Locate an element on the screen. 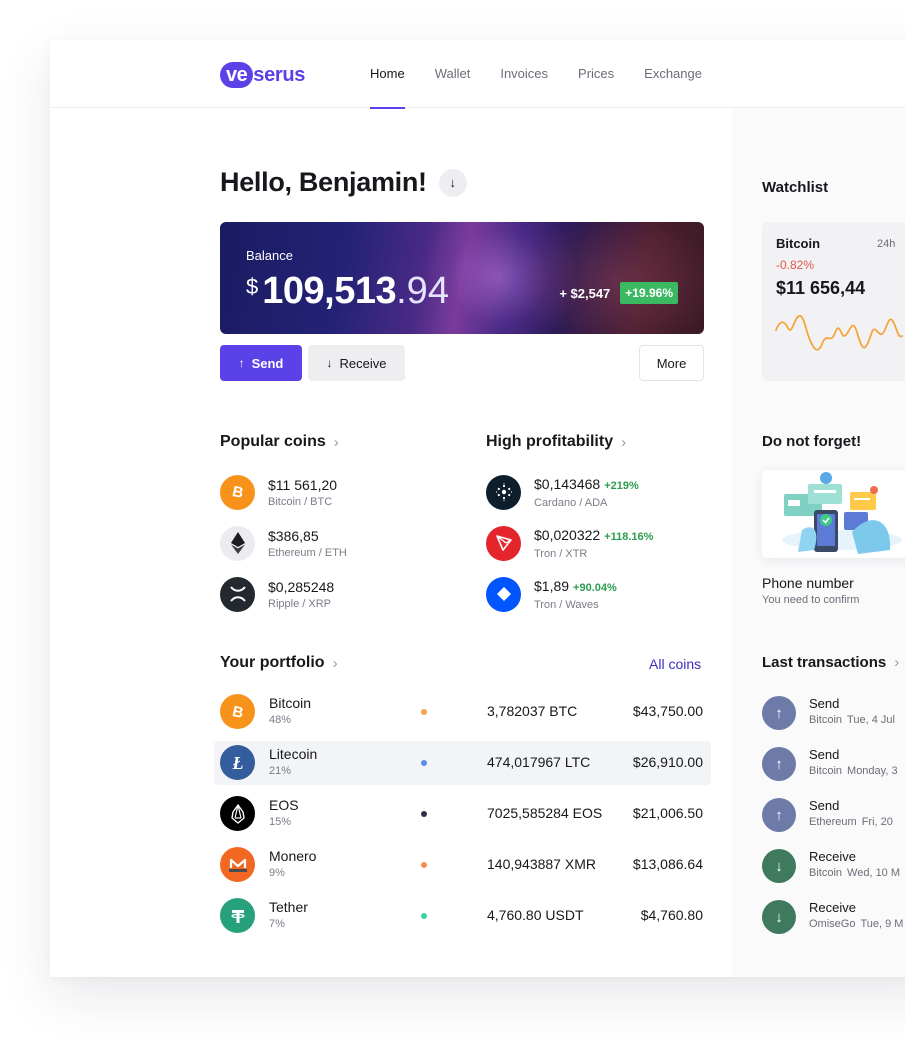 The image size is (905, 1037). watchlist-price: $11 656,44 is located at coordinates (821, 288).